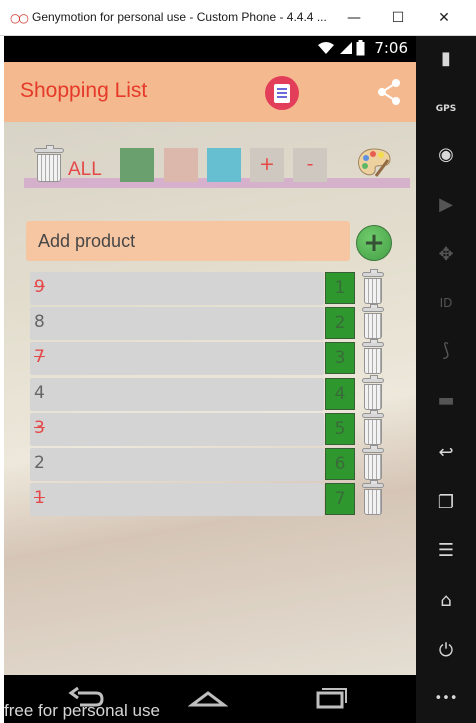 The height and width of the screenshot is (723, 476). What do you see at coordinates (177, 429) in the screenshot?
I see `list-item: 3` at bounding box center [177, 429].